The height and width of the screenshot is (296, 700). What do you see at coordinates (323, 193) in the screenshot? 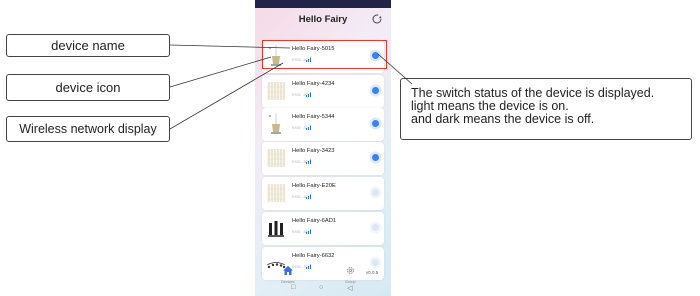
I see `device-card: Hello Fairy-E20E RSSI: -61` at bounding box center [323, 193].